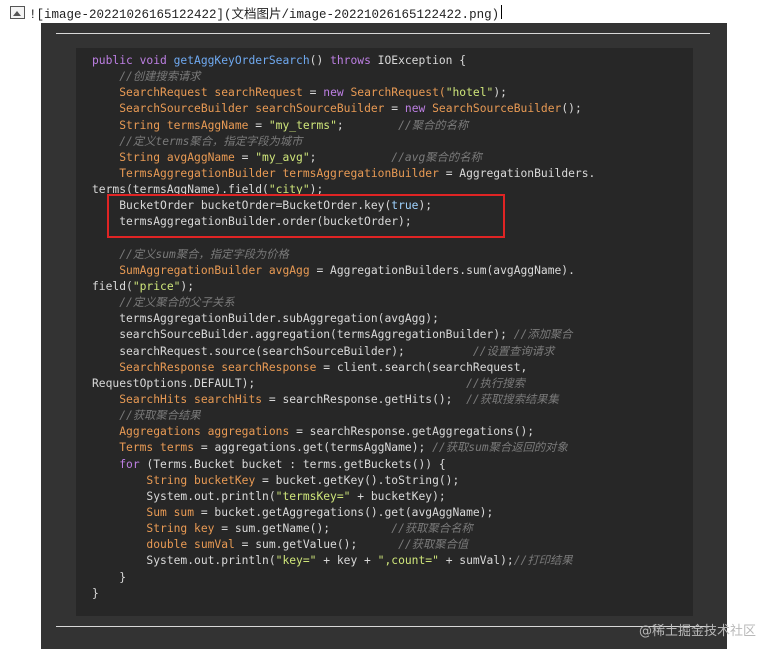 This screenshot has height=663, width=774. Describe the element at coordinates (343, 287) in the screenshot. I see `code-line: field("price");` at that location.